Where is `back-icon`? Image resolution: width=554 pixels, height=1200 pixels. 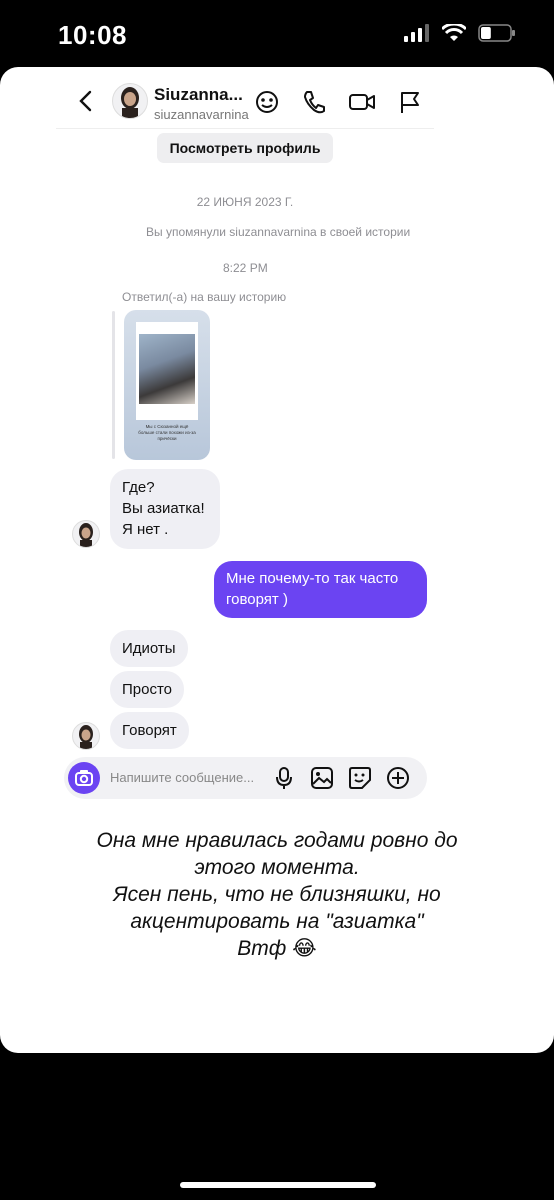
back-icon is located at coordinates (86, 101).